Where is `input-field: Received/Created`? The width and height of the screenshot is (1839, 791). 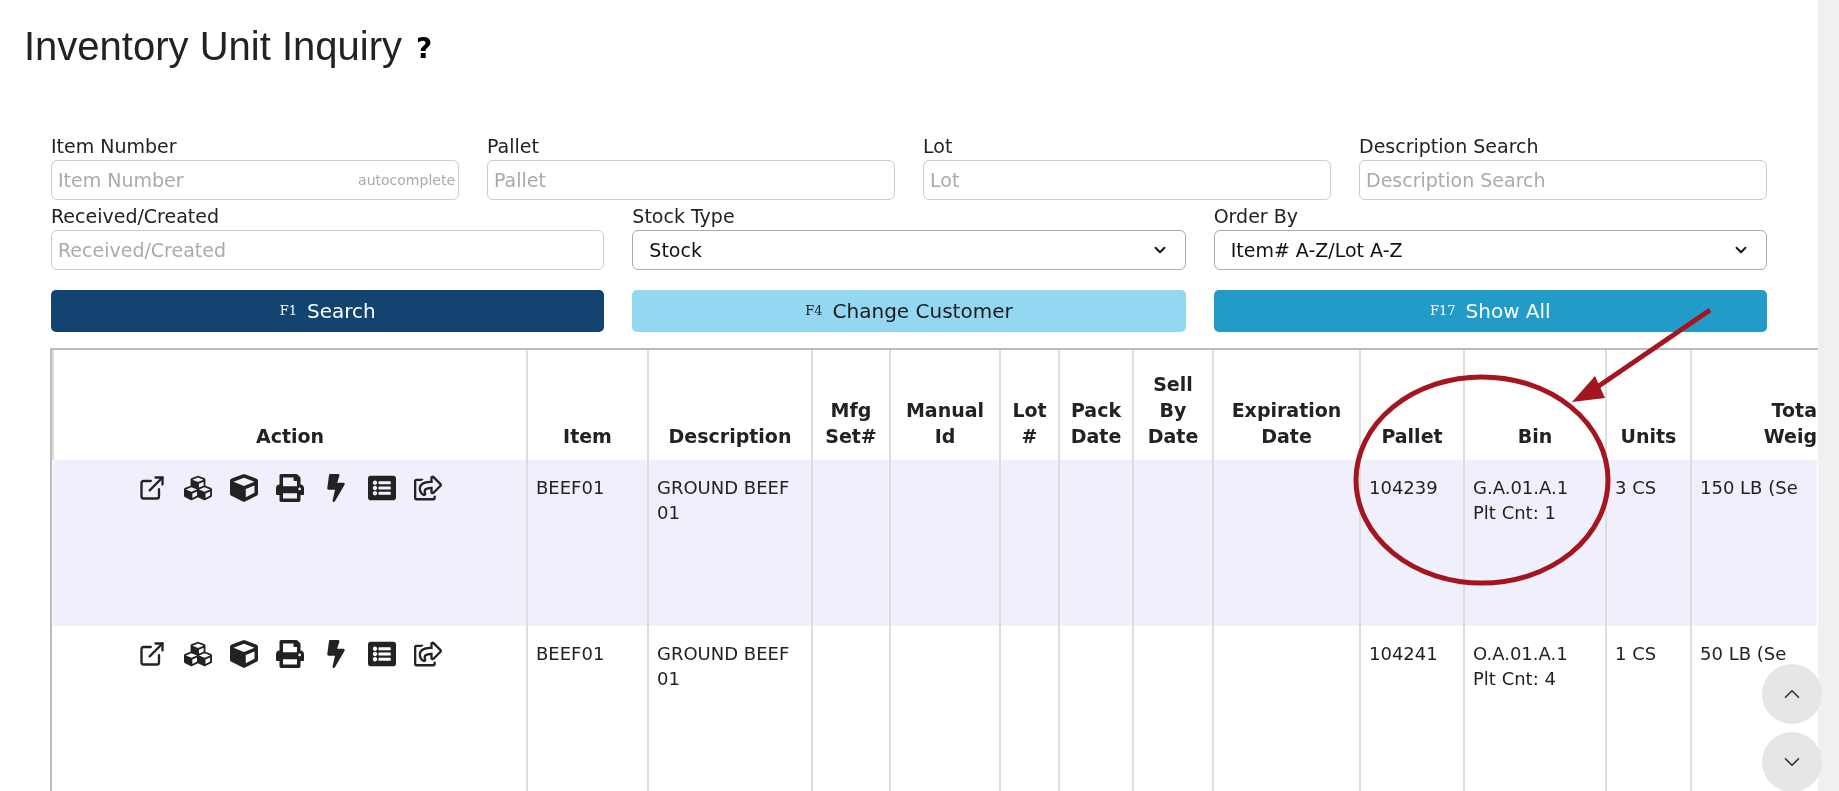 input-field: Received/Created is located at coordinates (328, 250).